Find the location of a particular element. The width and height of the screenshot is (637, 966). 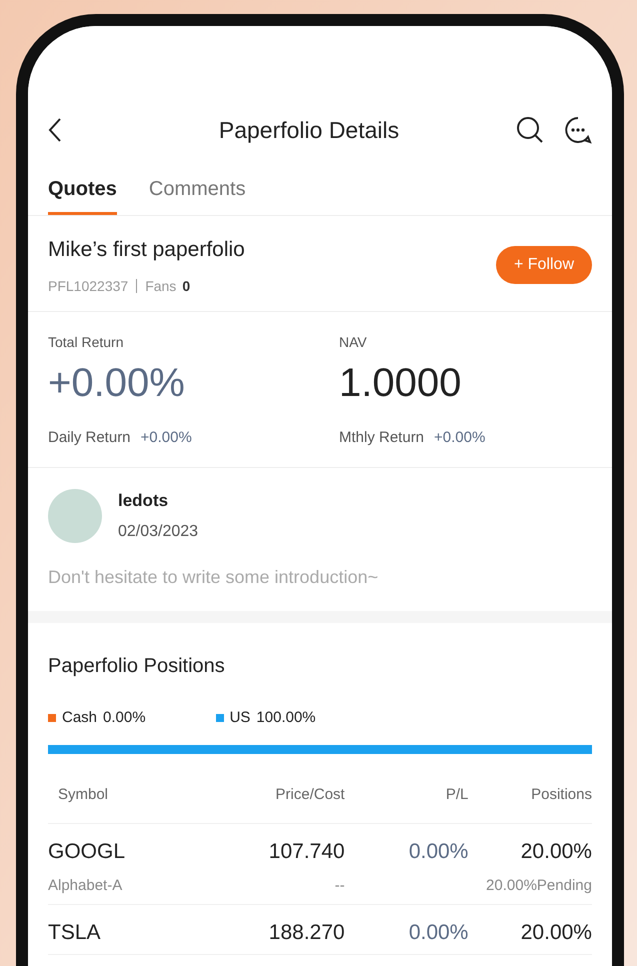

daily-return-label: Daily Return is located at coordinates (89, 438).